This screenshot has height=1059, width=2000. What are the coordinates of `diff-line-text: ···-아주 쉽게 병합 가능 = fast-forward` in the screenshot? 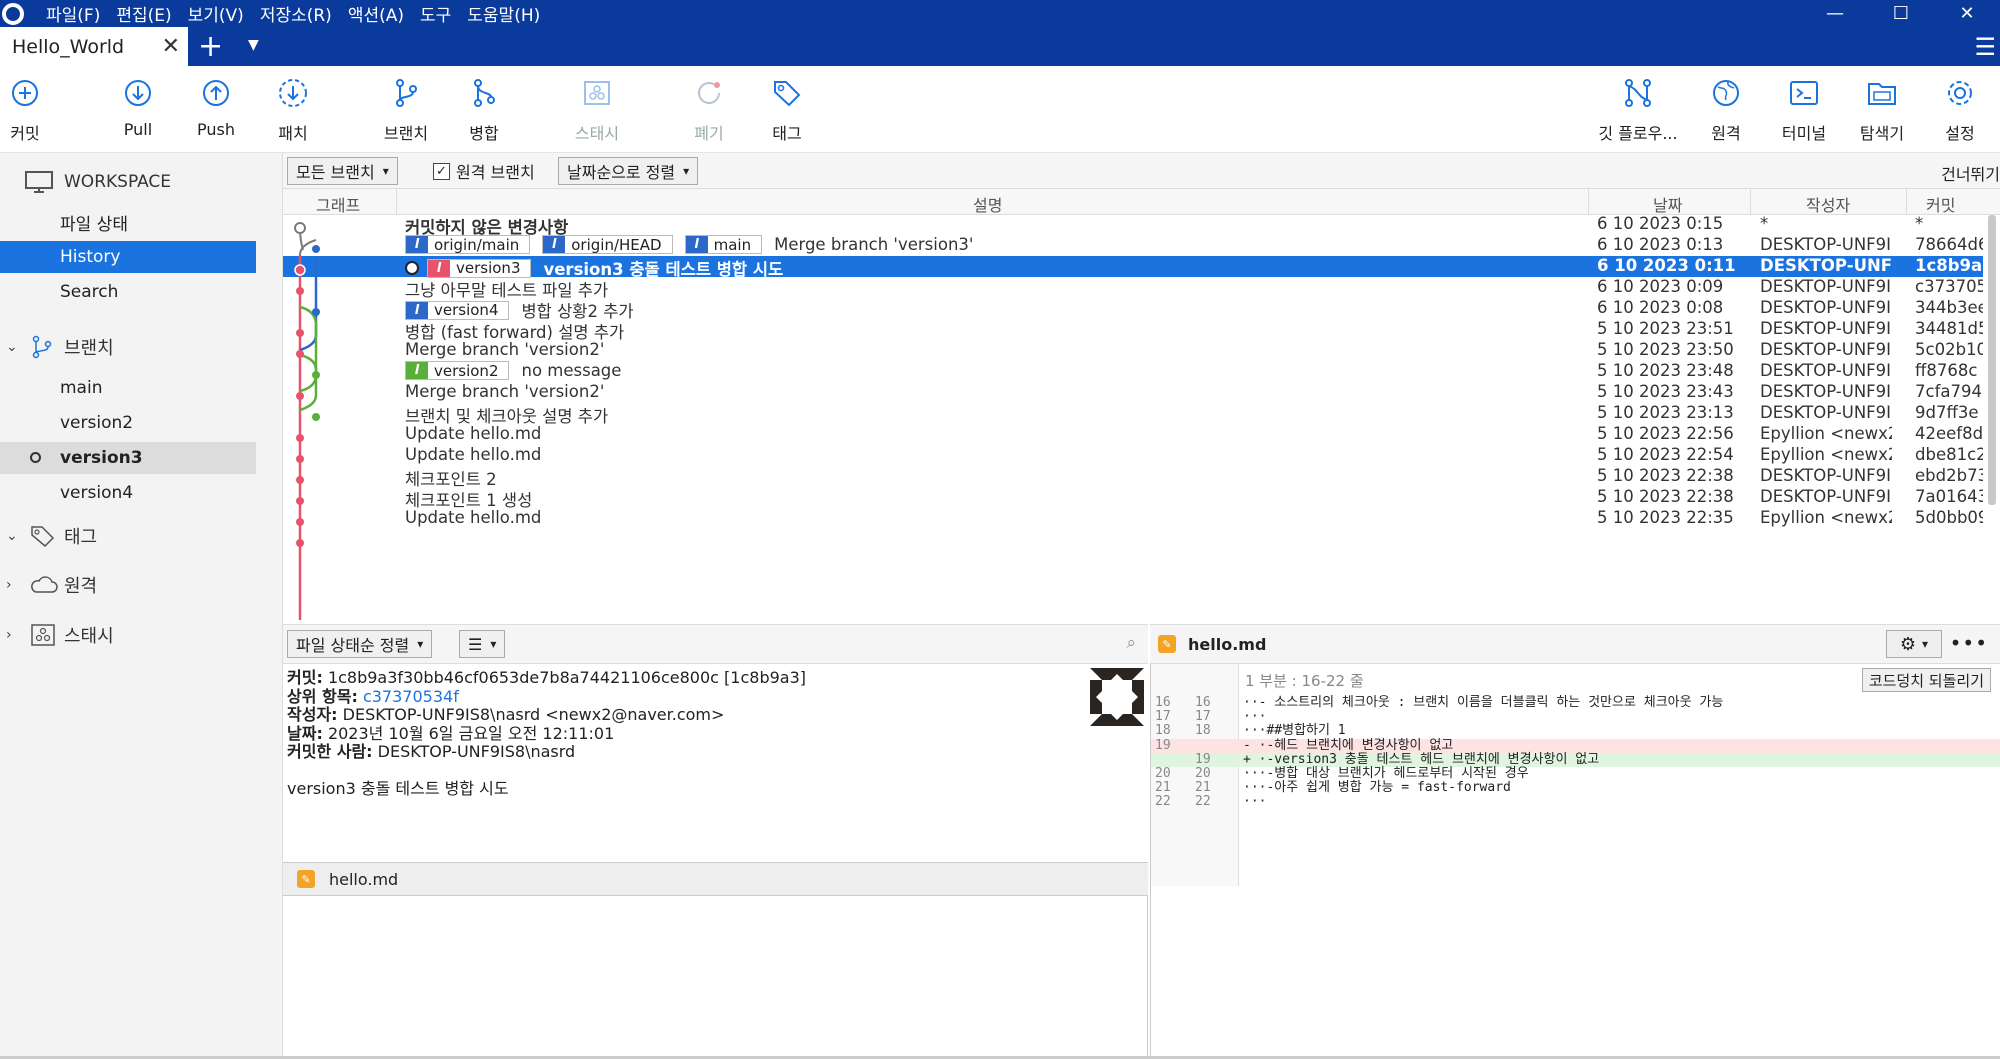 It's located at (1377, 788).